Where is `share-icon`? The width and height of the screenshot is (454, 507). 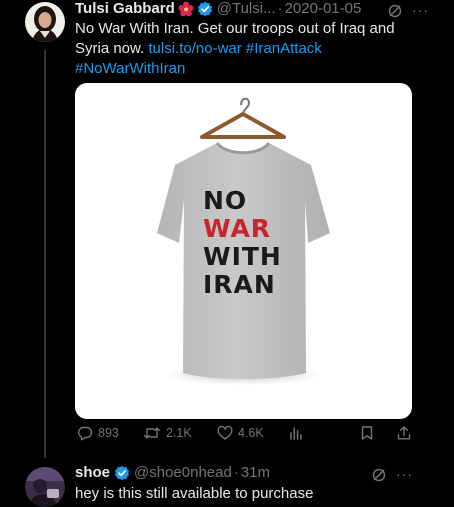 share-icon is located at coordinates (404, 433).